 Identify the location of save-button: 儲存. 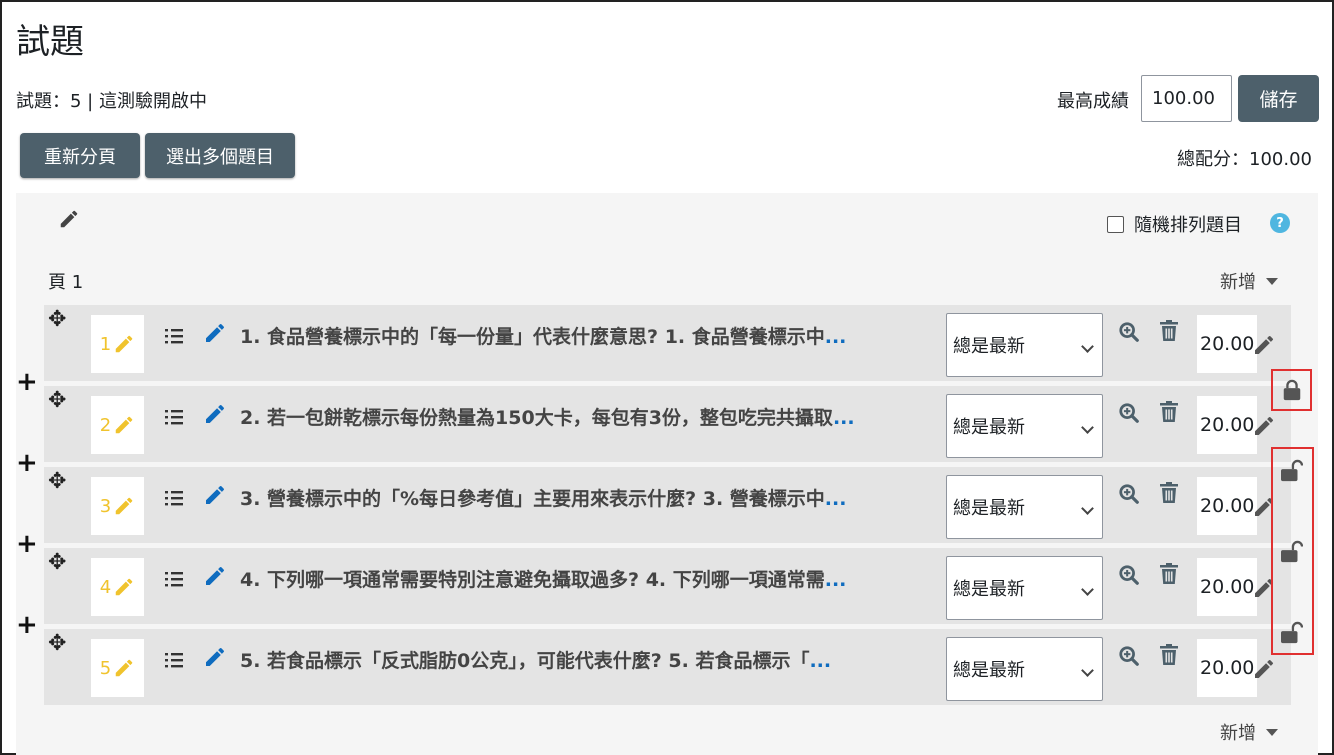
(1278, 98).